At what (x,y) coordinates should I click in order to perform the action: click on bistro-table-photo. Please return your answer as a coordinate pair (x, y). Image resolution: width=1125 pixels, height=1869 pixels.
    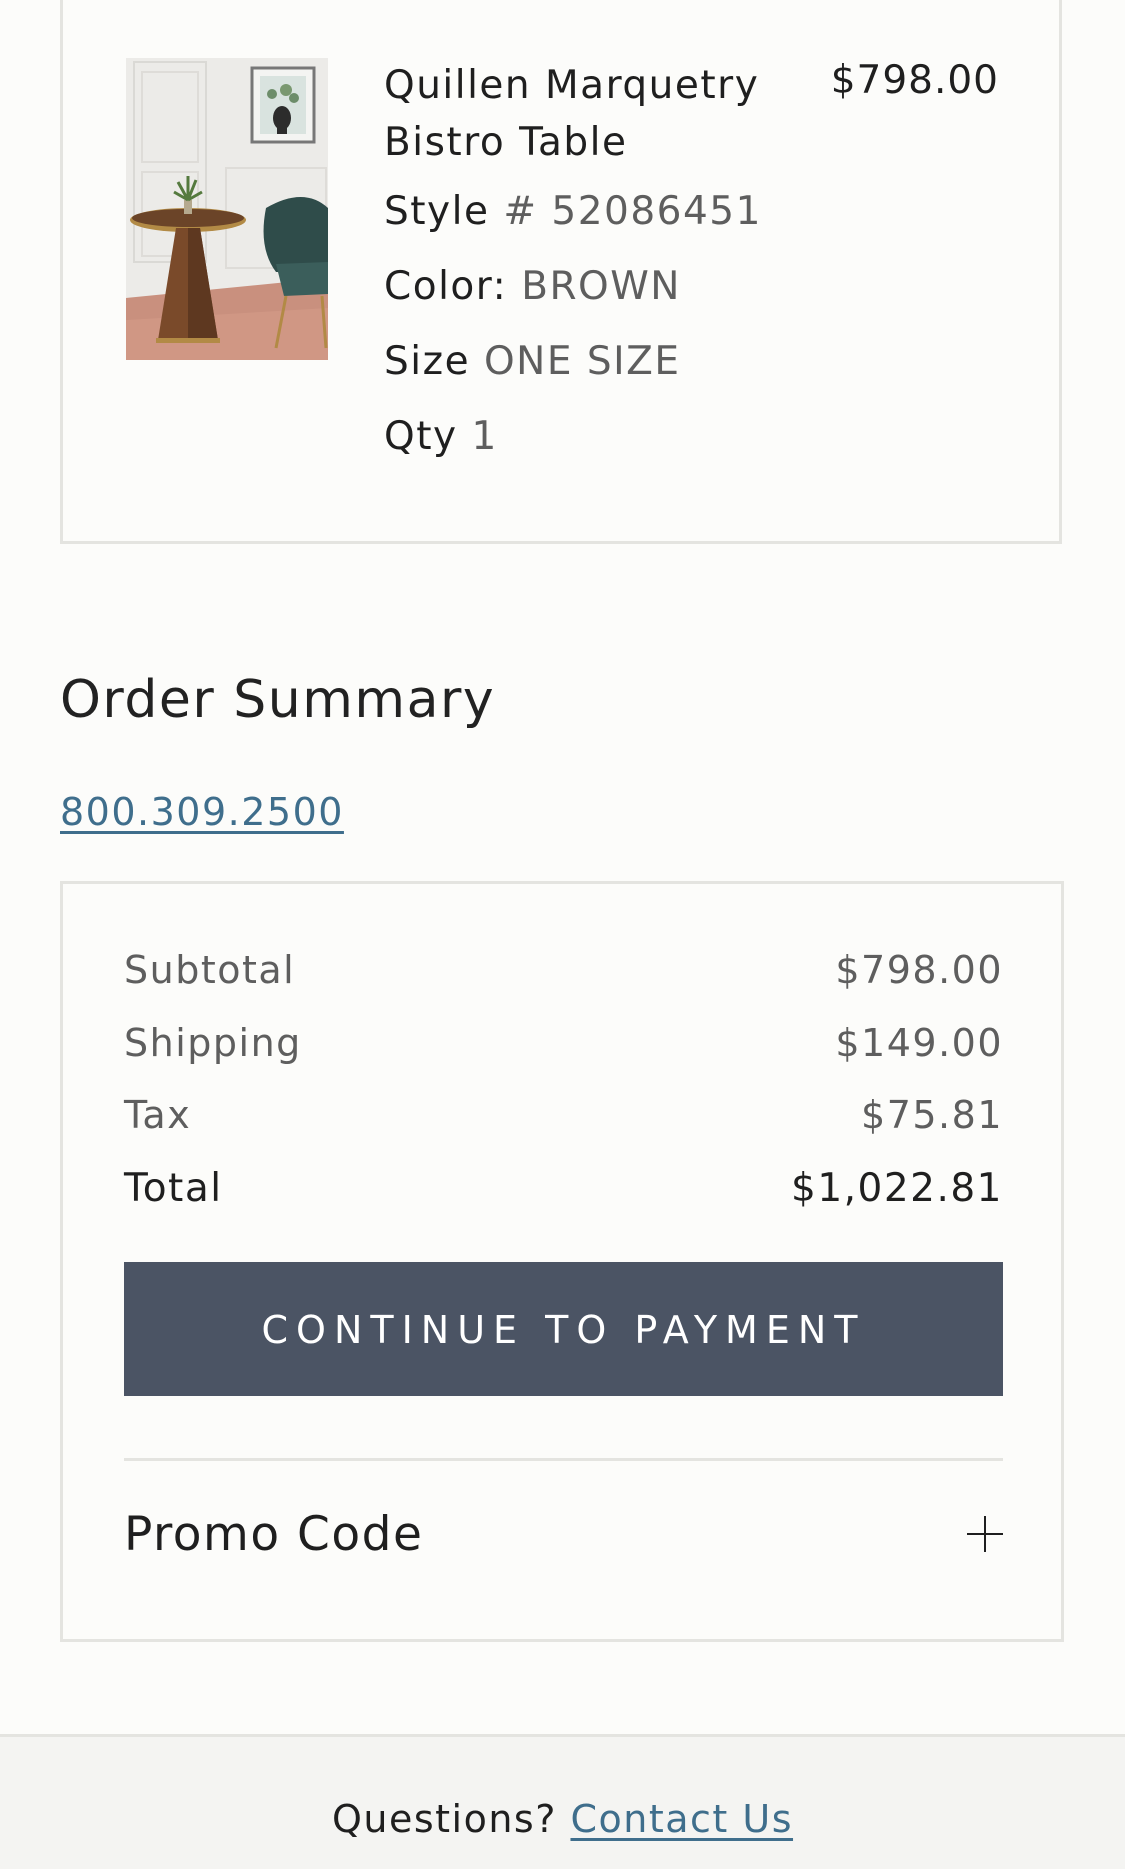
    Looking at the image, I should click on (227, 209).